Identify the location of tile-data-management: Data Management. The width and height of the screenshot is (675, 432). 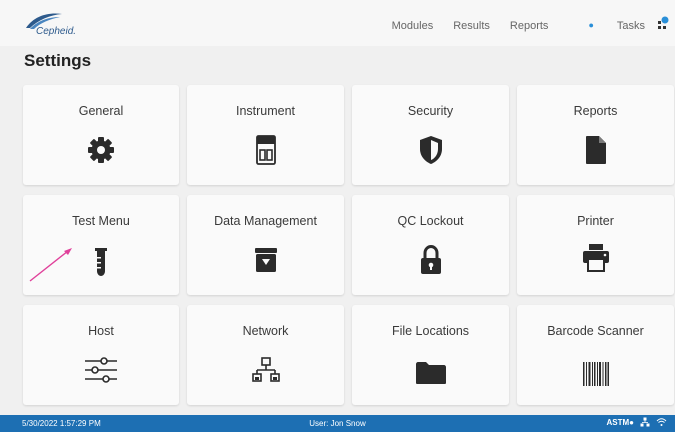
(265, 245).